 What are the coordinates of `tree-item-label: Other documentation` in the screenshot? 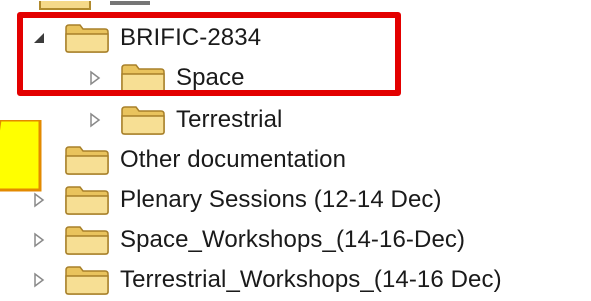 It's located at (233, 159).